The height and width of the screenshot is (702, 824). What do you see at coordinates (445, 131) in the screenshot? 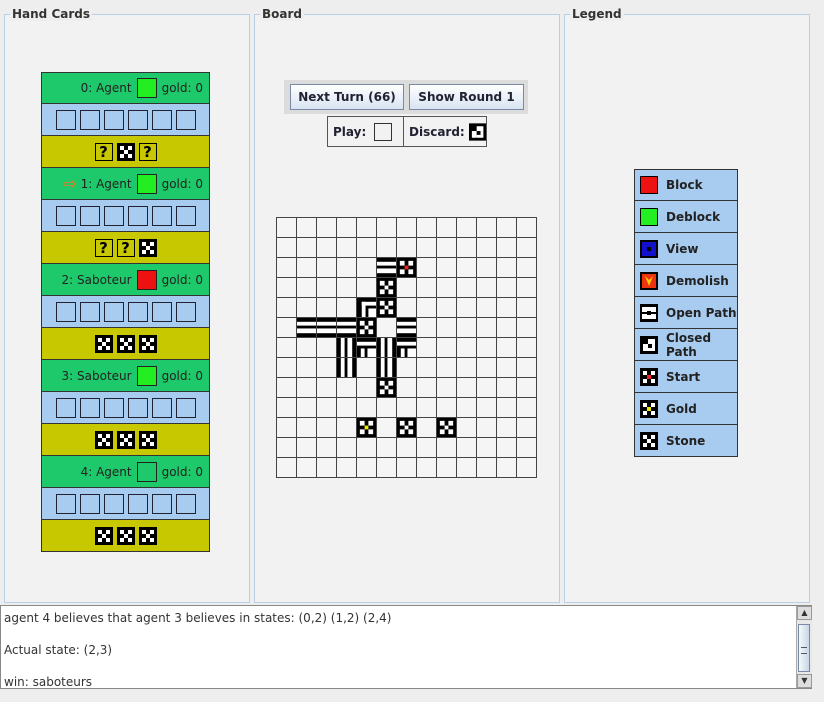
I see `discard-slot: Discard:` at bounding box center [445, 131].